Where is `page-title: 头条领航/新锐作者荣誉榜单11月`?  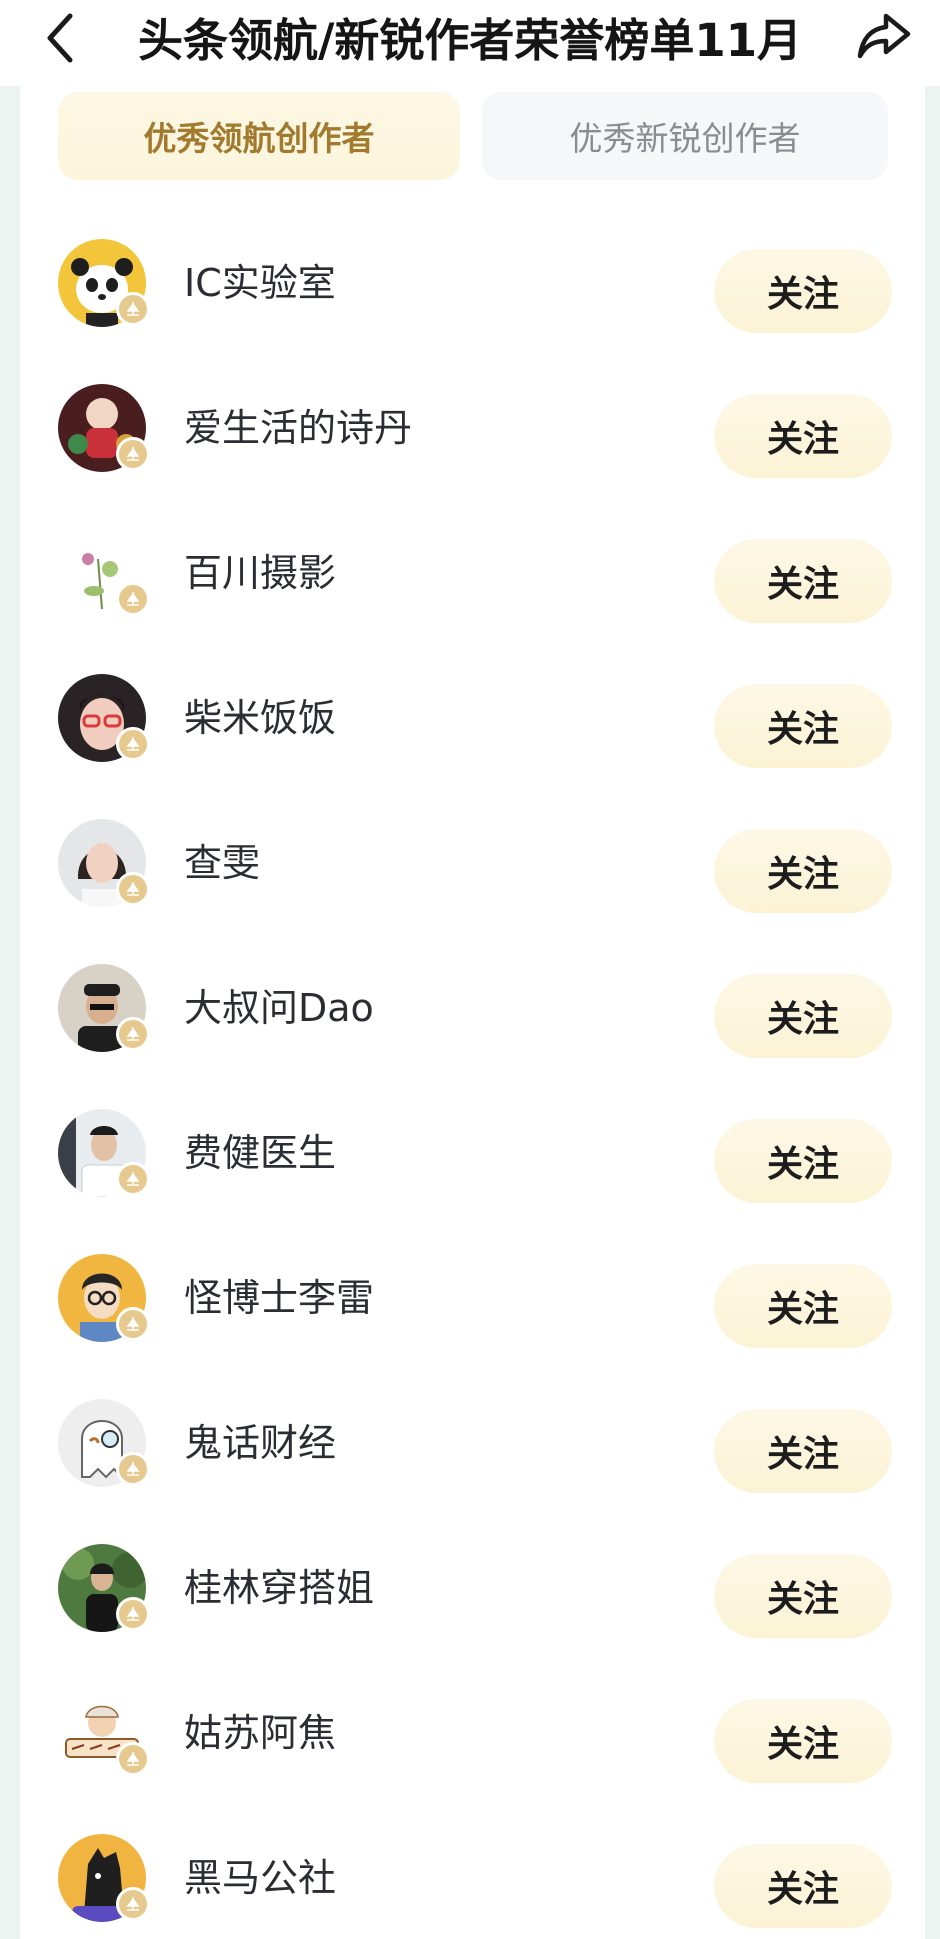 page-title: 头条领航/新锐作者荣誉榜单11月 is located at coordinates (470, 40).